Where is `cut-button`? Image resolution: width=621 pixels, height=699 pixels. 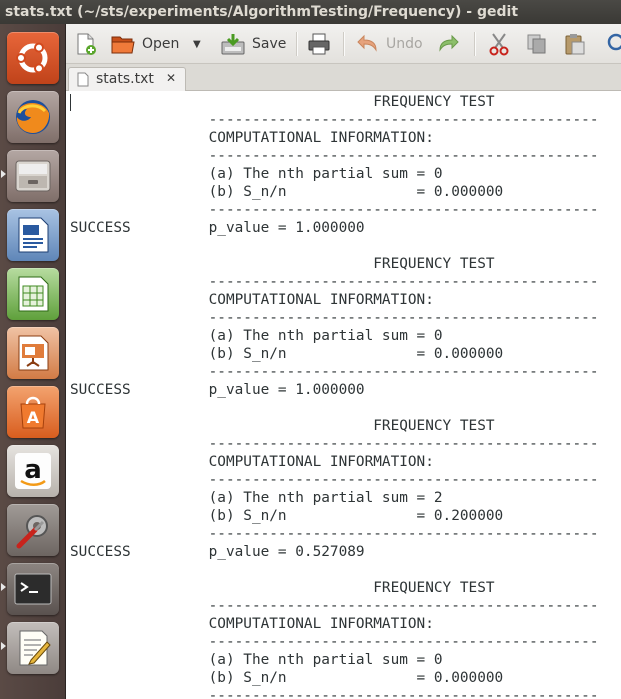
cut-button is located at coordinates (499, 44).